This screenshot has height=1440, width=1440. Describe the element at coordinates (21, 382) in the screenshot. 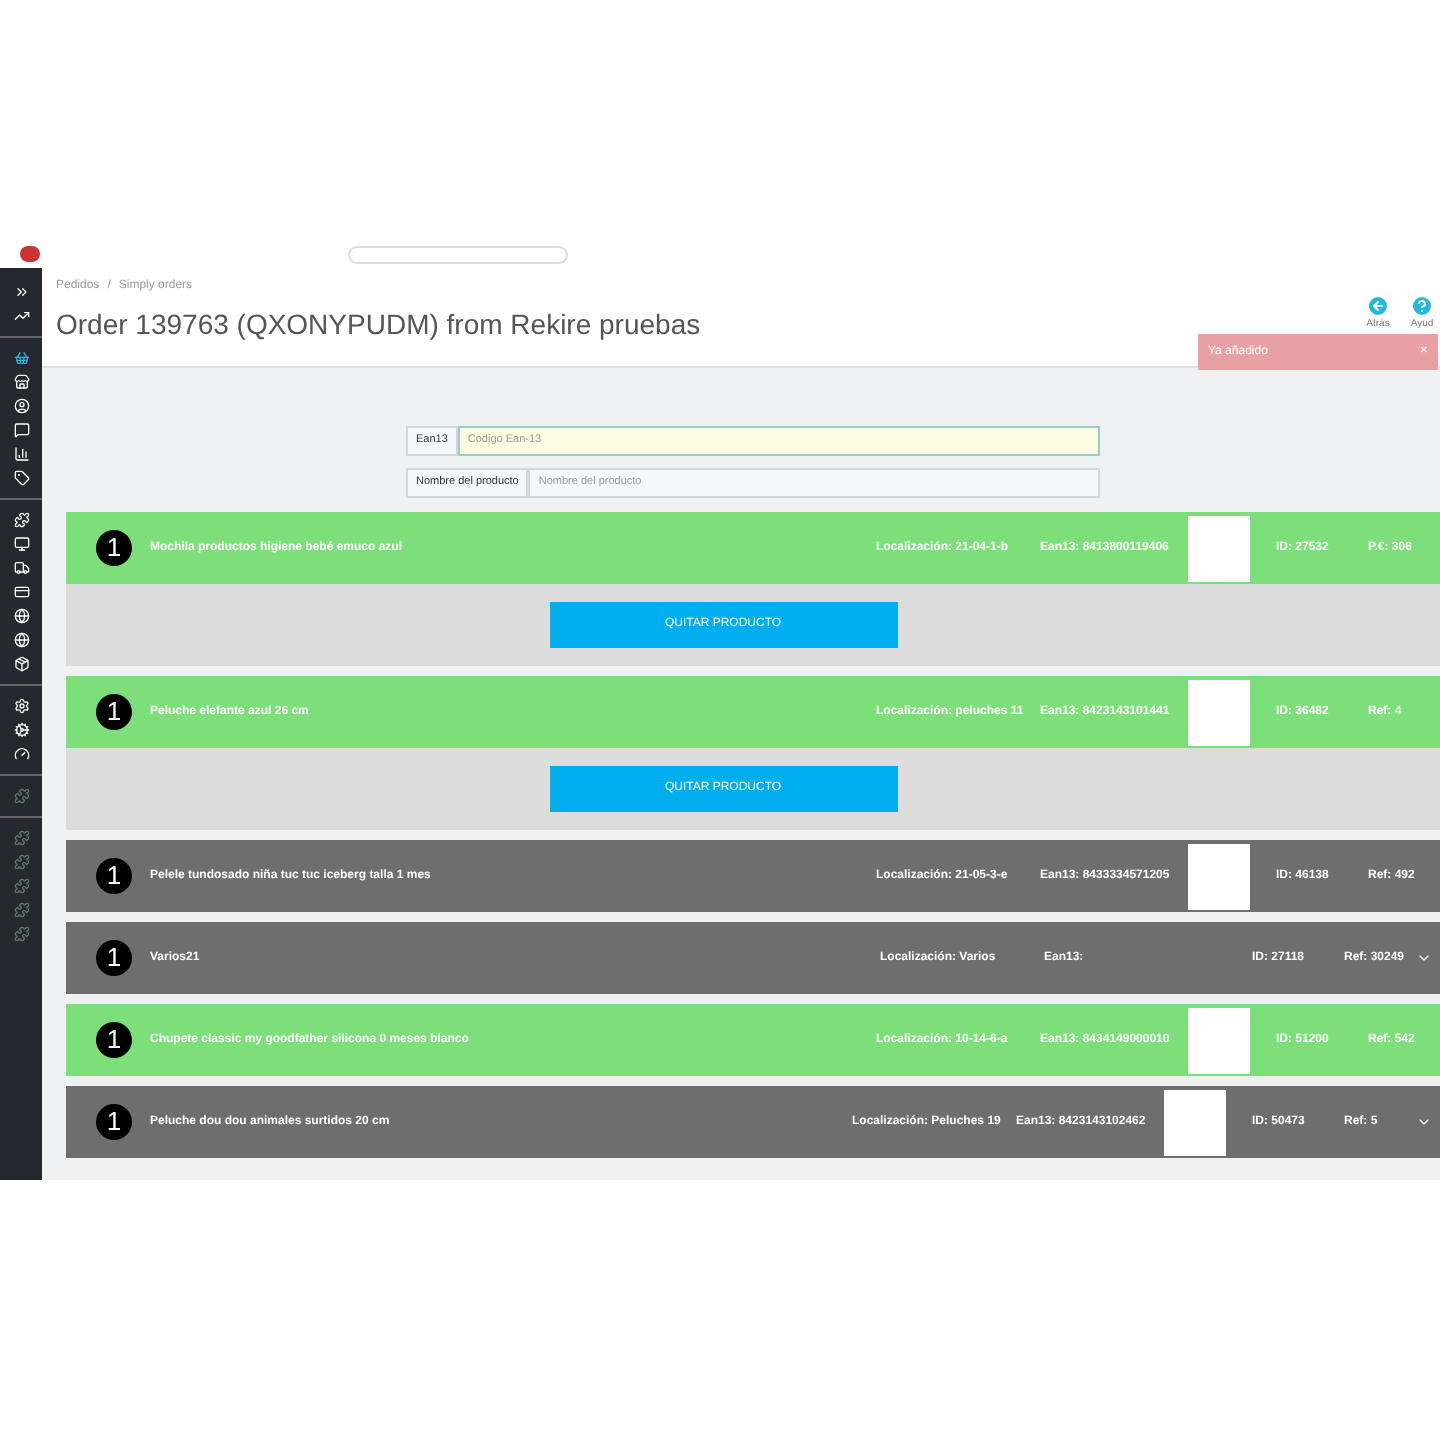

I see `store-icon` at that location.